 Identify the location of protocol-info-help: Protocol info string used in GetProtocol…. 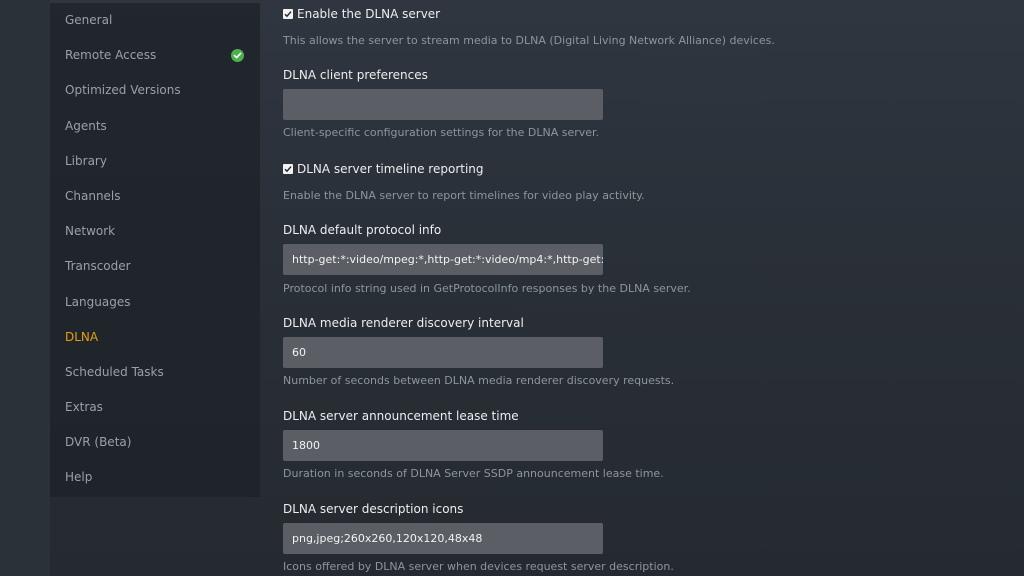
(487, 288).